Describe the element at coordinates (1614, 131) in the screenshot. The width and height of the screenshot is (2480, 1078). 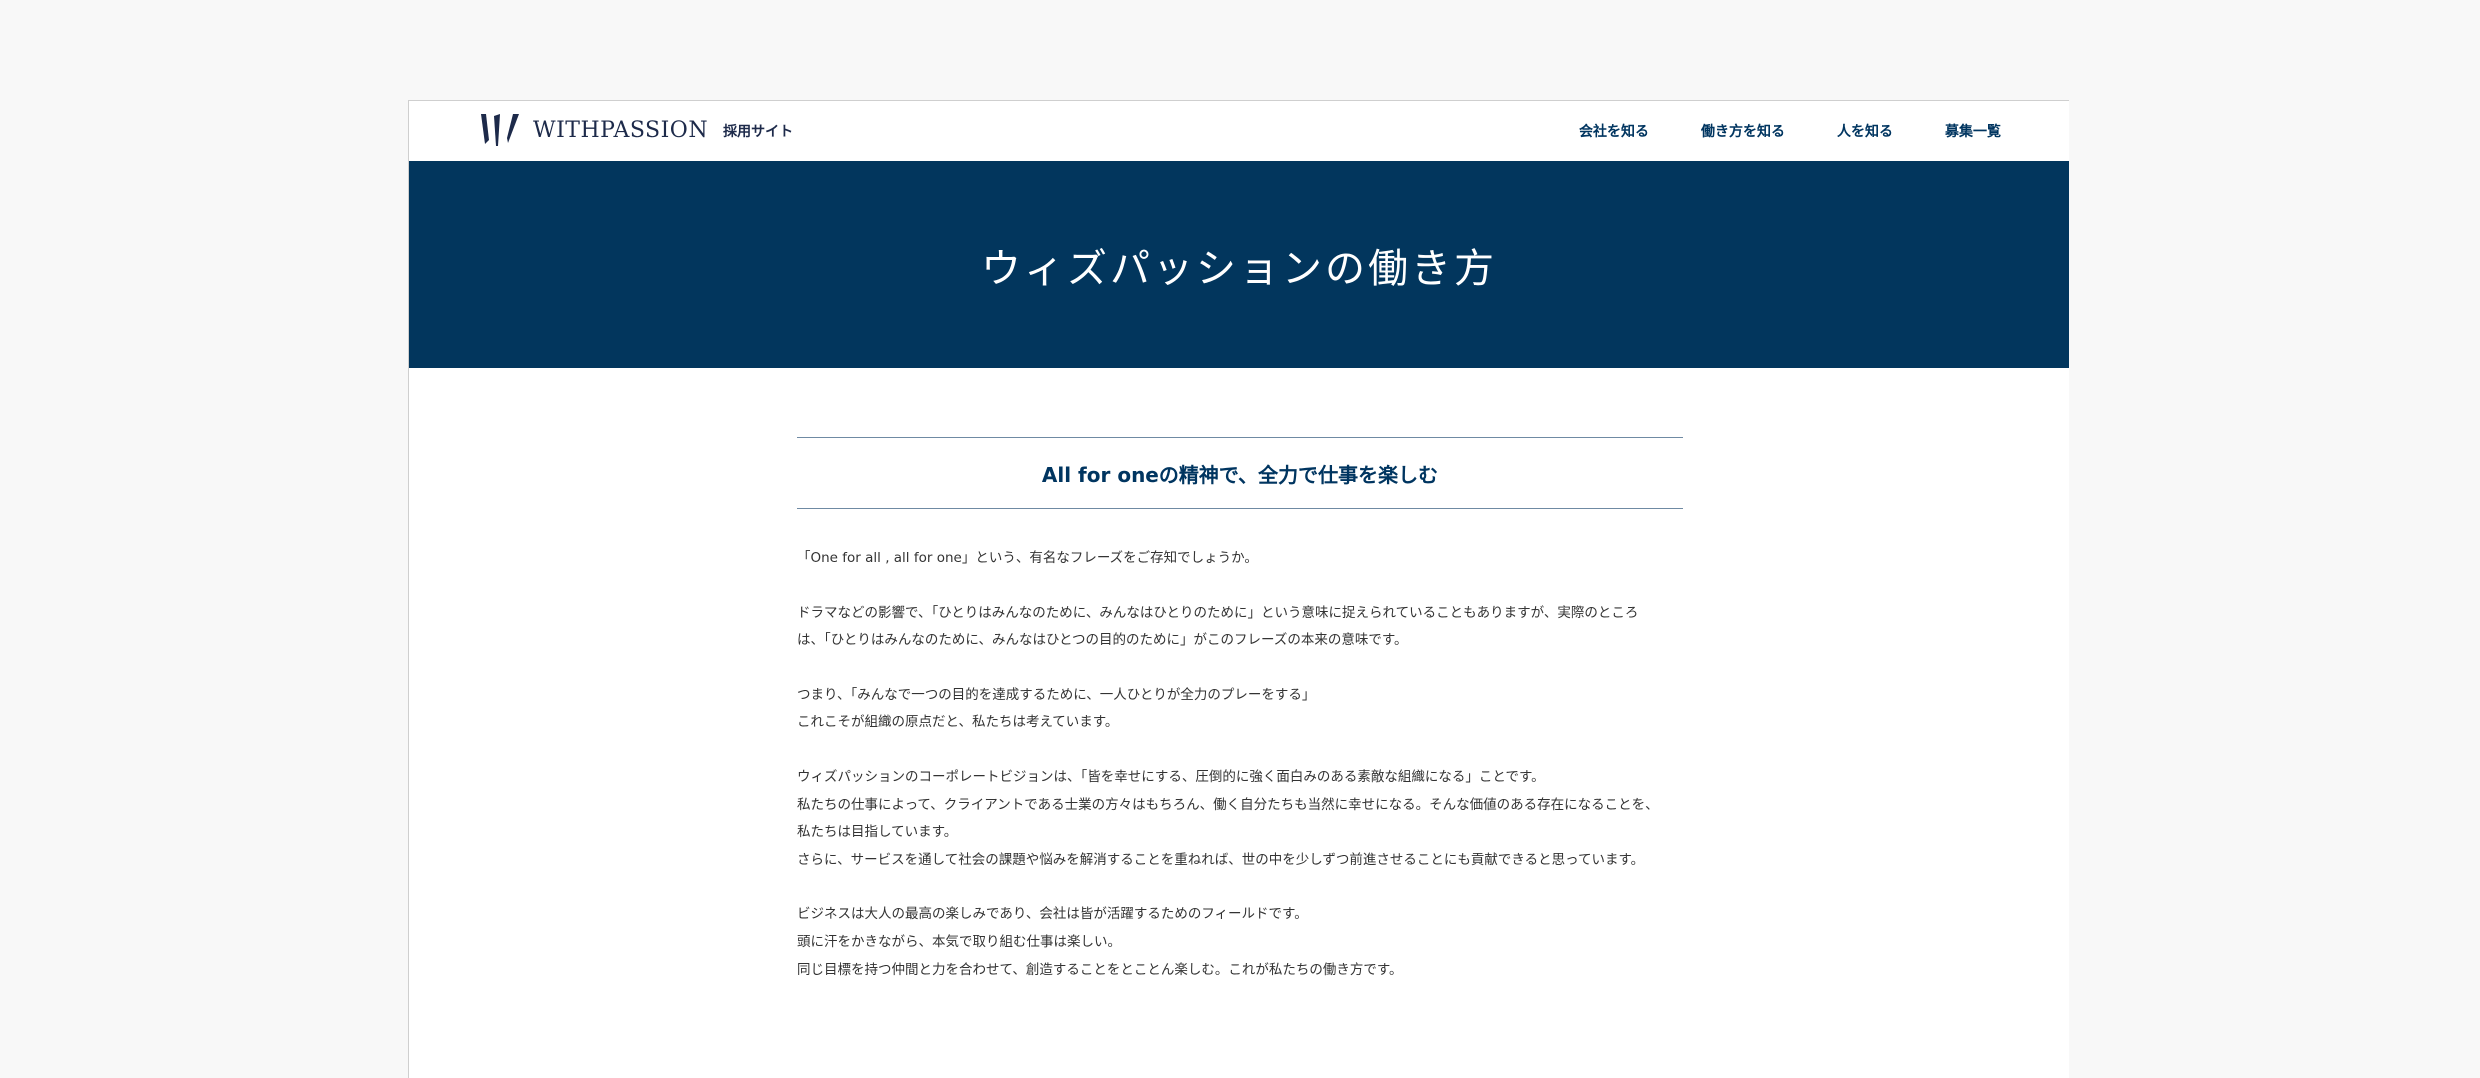
I see `nav-item-company: 会社を知る` at that location.